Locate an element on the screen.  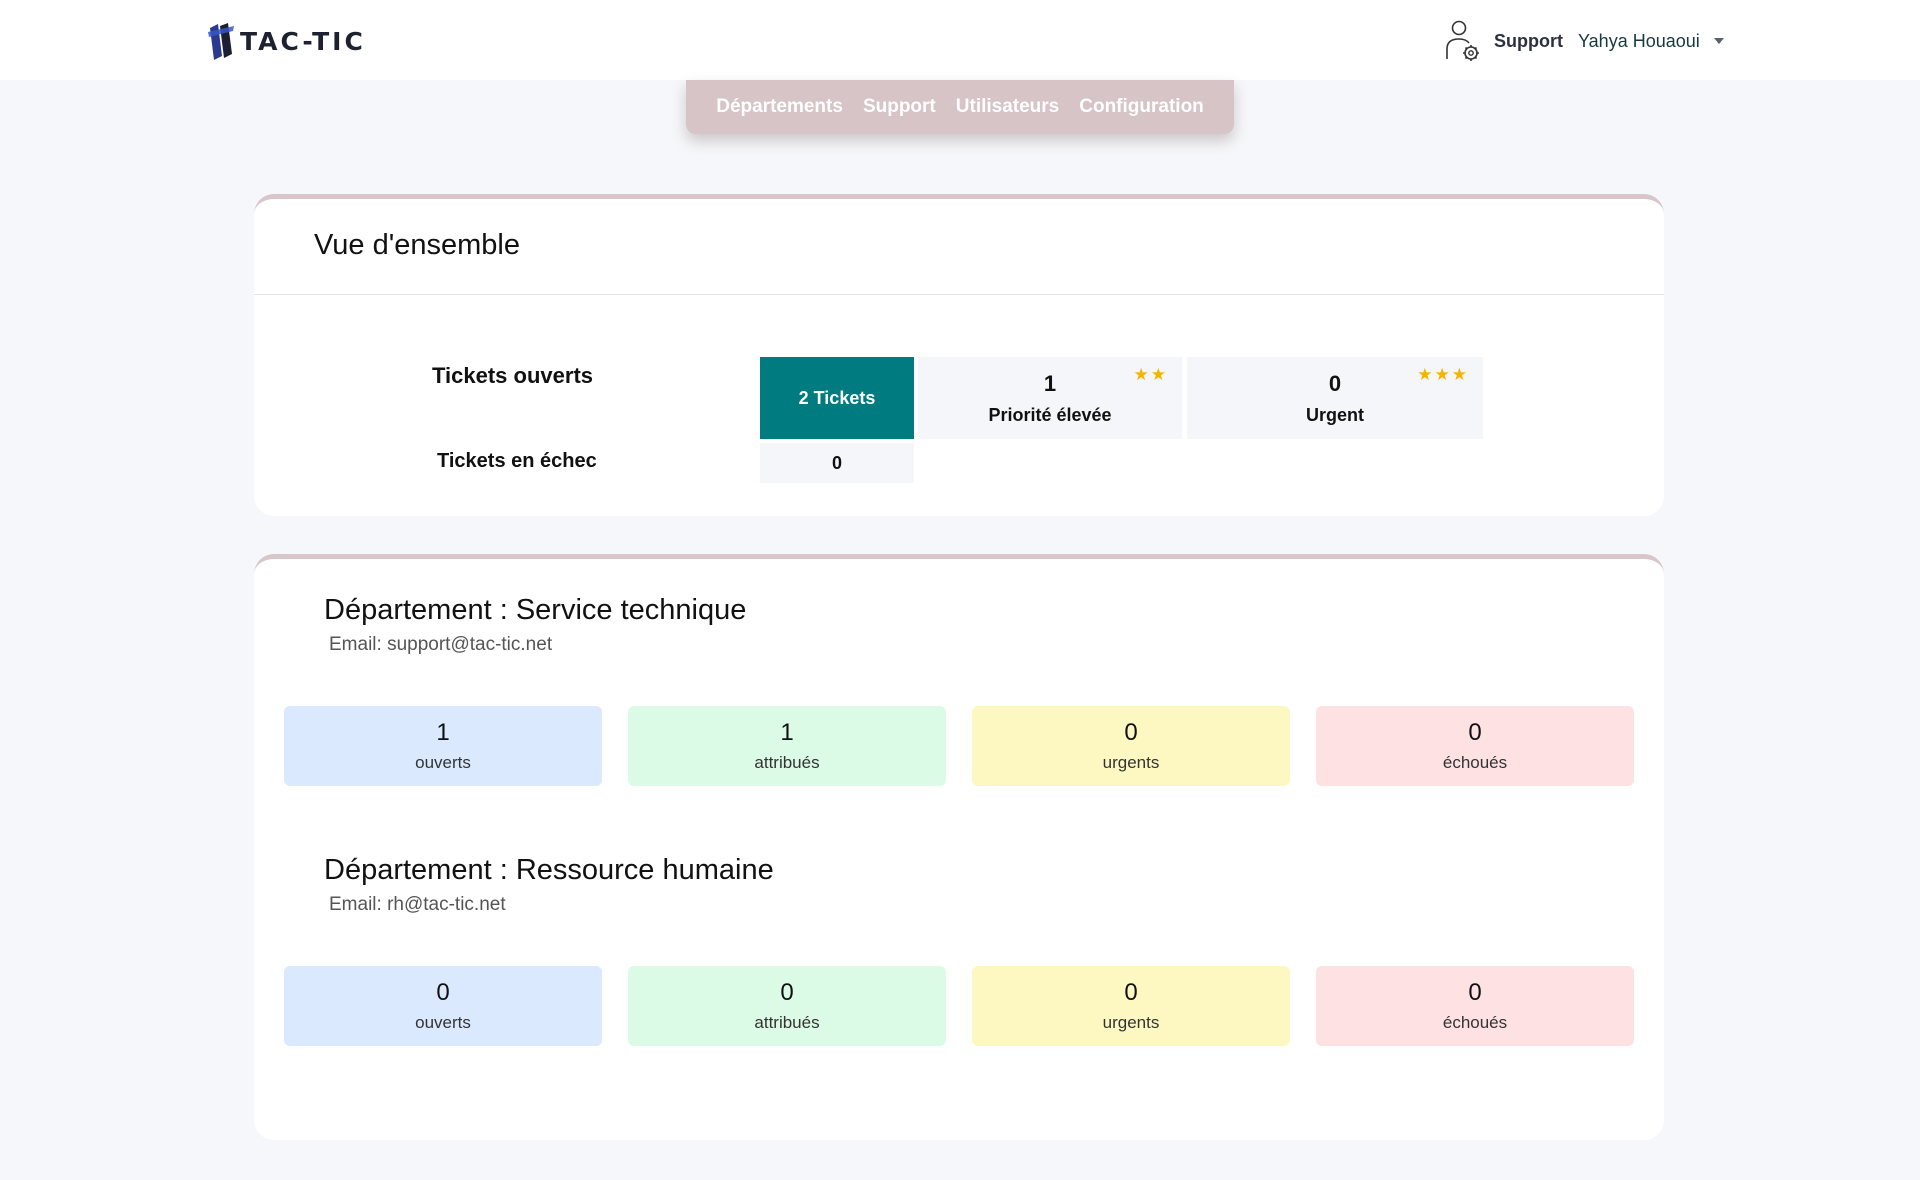
nav-utilisateurs: Utilisateurs is located at coordinates (1007, 107).